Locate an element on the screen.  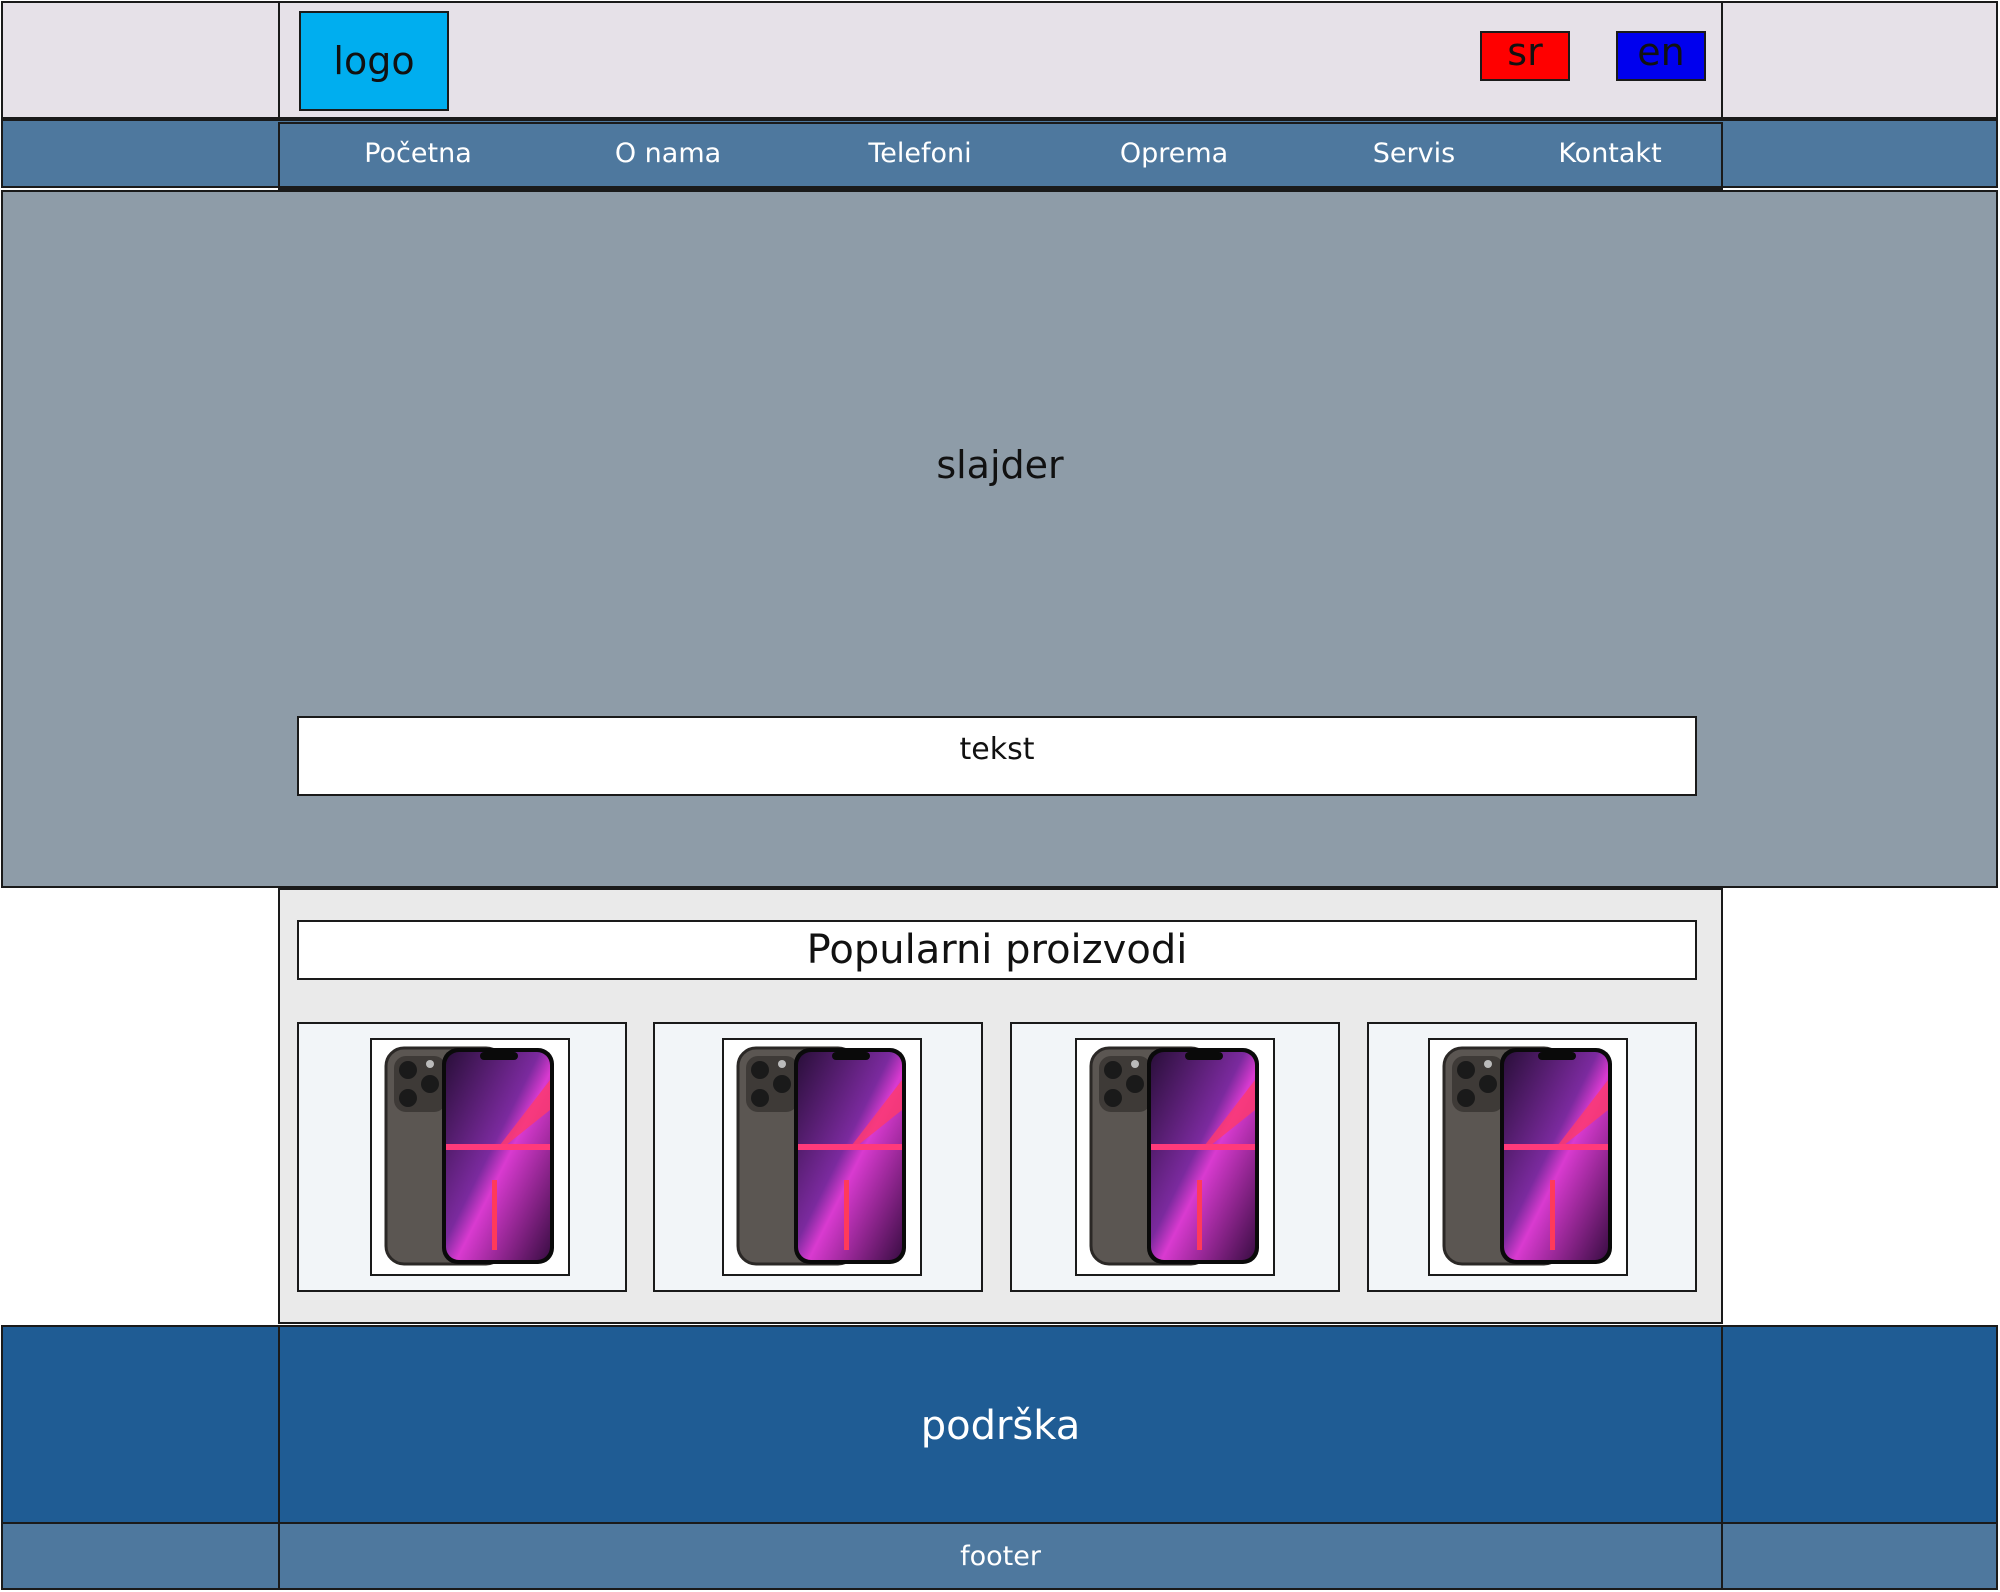
slider-caption: tekst is located at coordinates (997, 756).